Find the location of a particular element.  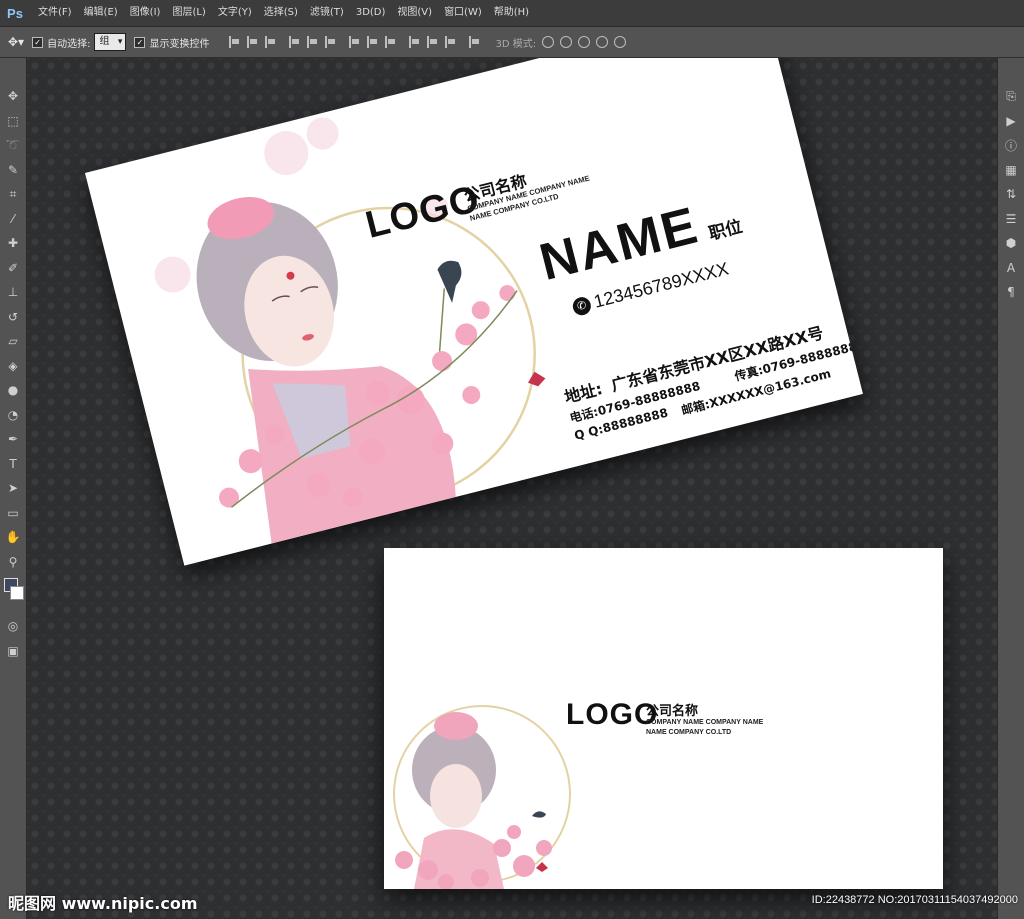

brush-tool-icon: ✐ is located at coordinates (13, 268).